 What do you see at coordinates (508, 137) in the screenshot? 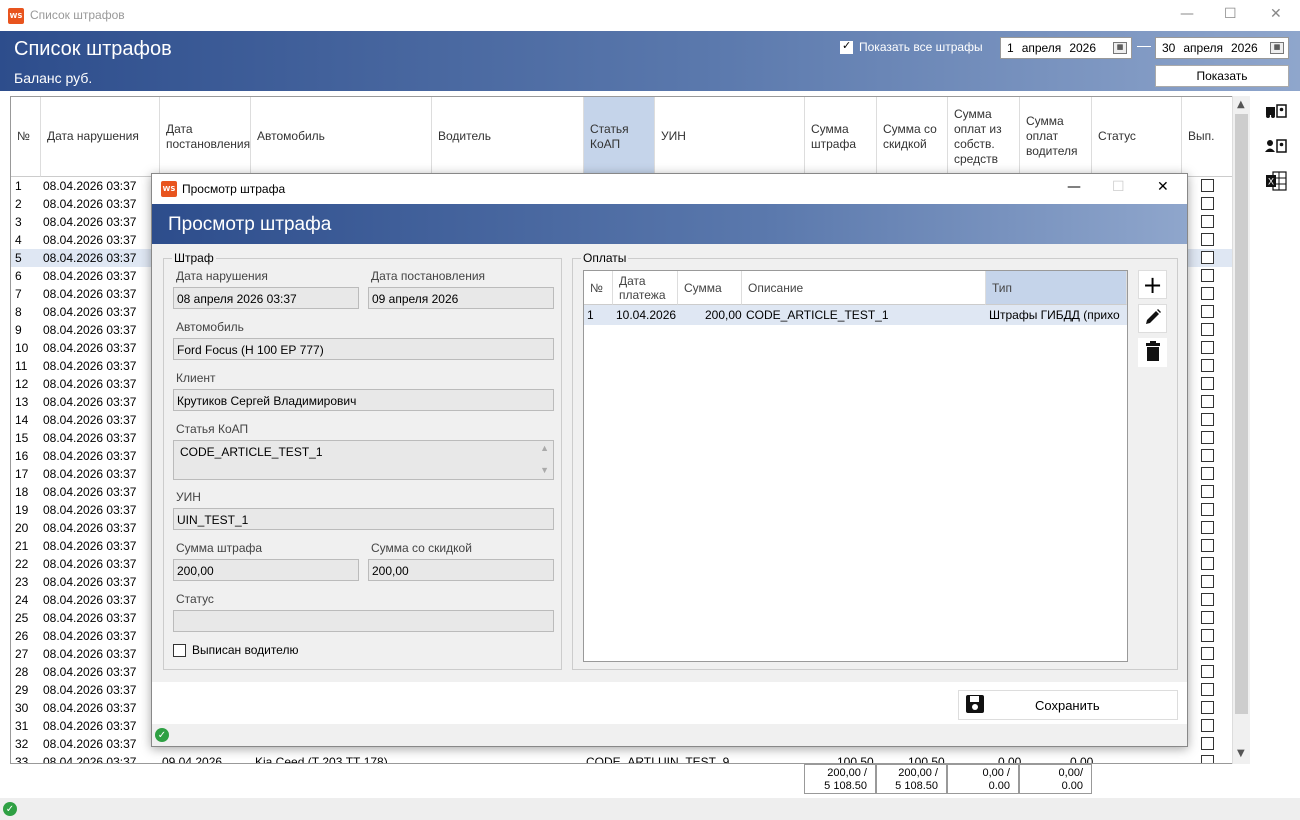
I see `col-header: Водитель` at bounding box center [508, 137].